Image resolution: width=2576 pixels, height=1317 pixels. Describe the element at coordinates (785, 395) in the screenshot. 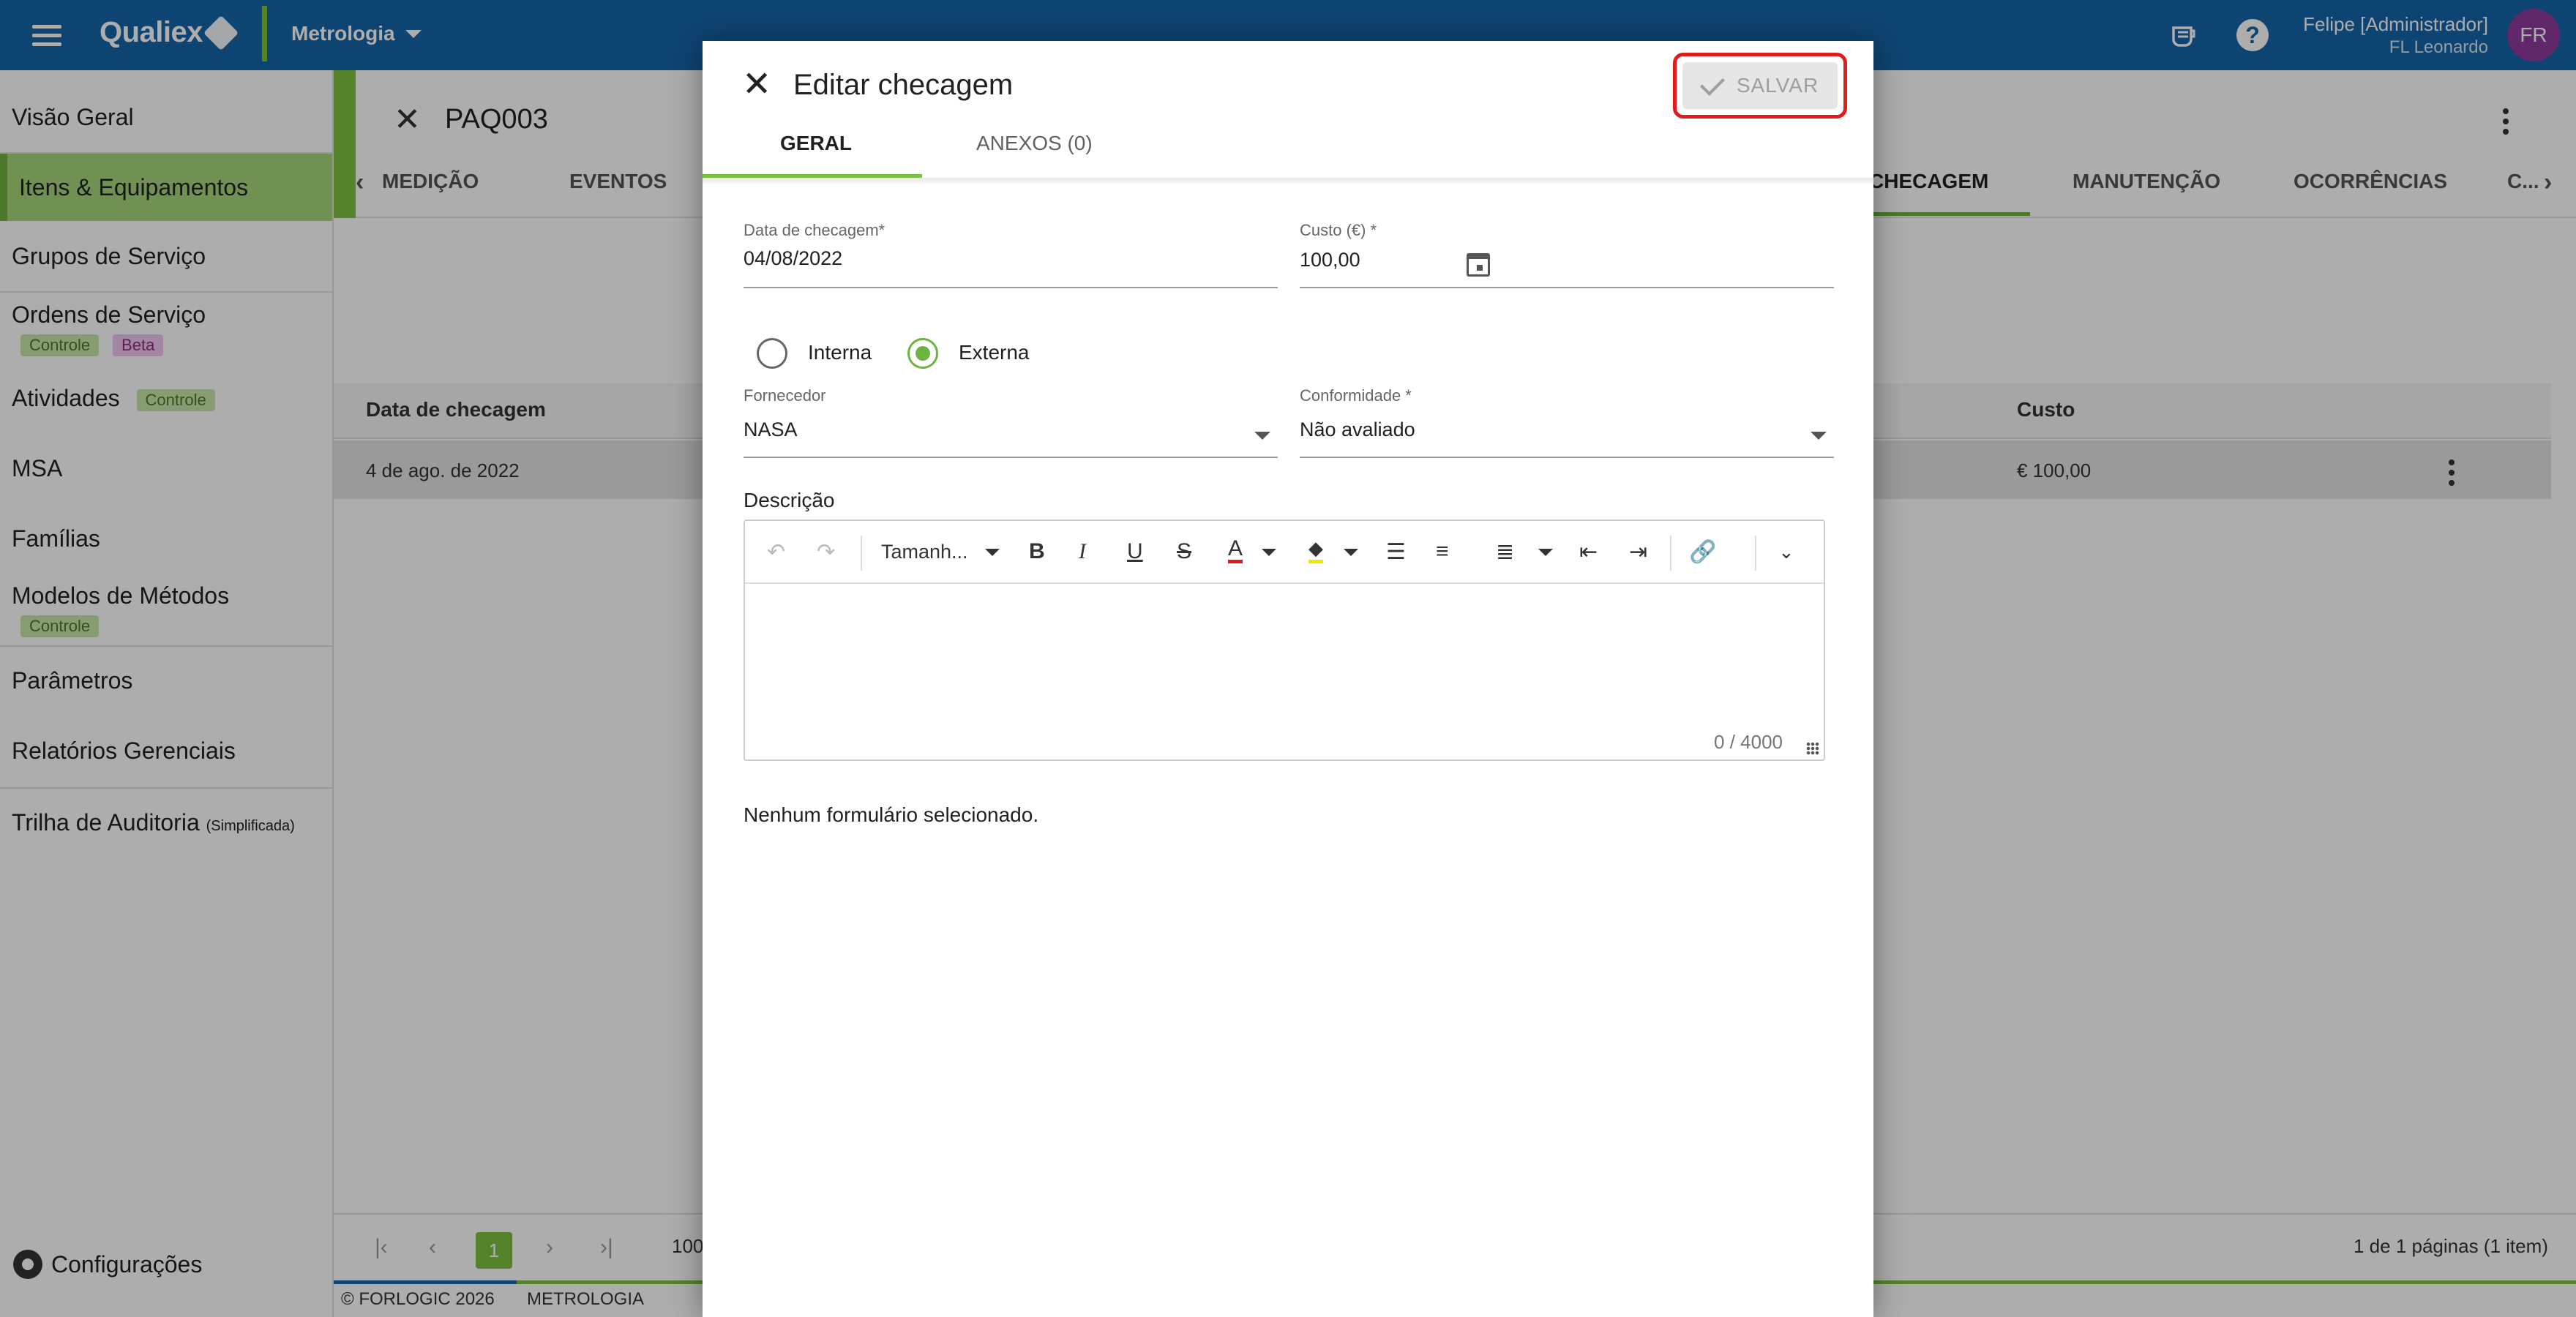

I see `supplier-field-label: Fornecedor` at that location.